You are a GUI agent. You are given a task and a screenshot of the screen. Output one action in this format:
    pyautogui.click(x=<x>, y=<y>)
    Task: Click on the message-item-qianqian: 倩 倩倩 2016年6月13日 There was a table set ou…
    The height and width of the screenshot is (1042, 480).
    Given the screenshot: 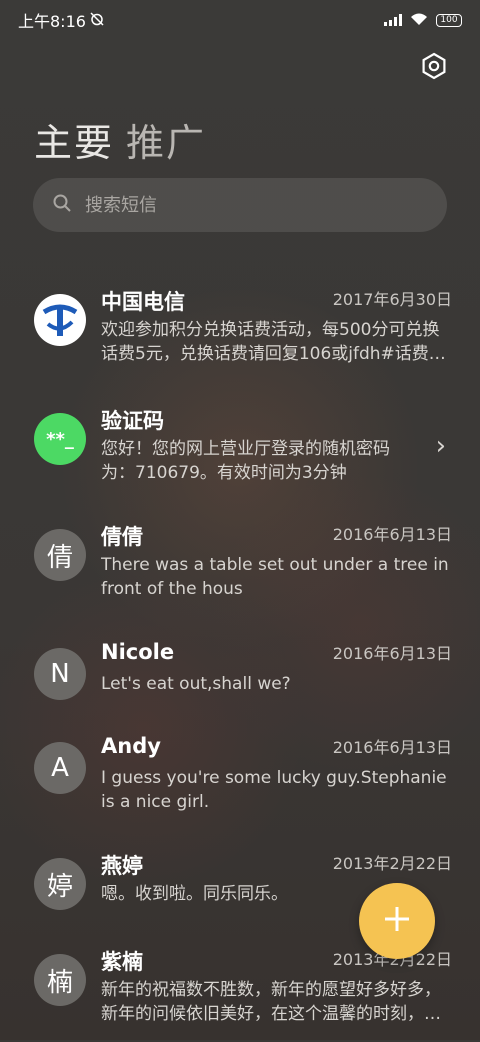 What is the action you would take?
    pyautogui.click(x=240, y=569)
    